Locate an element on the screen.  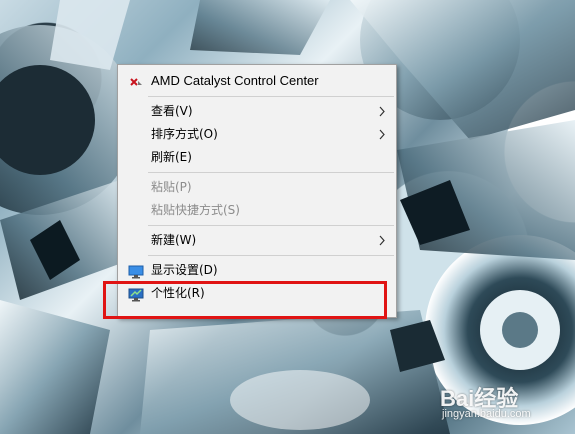
menu-item-sort-by: 排序方式(O) is located at coordinates (257, 134).